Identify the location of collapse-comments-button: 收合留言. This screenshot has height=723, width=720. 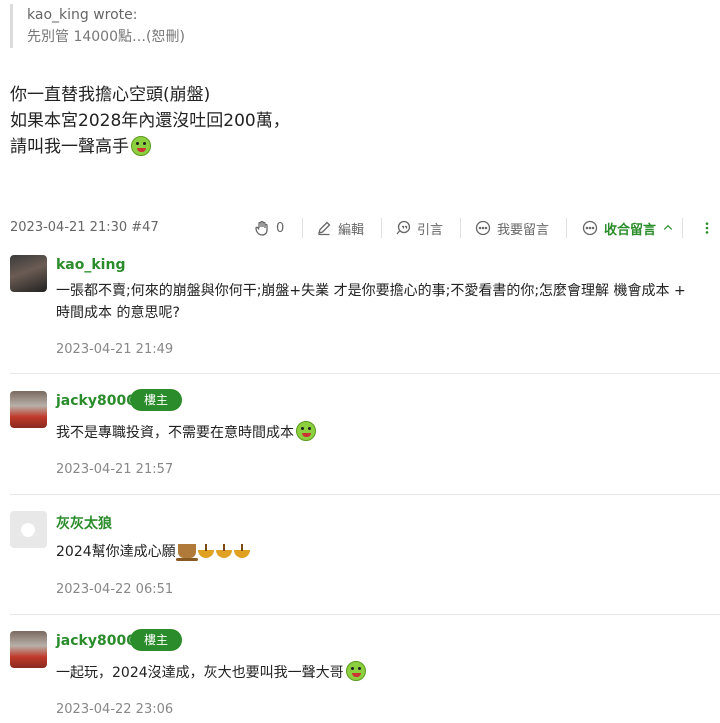
(628, 228).